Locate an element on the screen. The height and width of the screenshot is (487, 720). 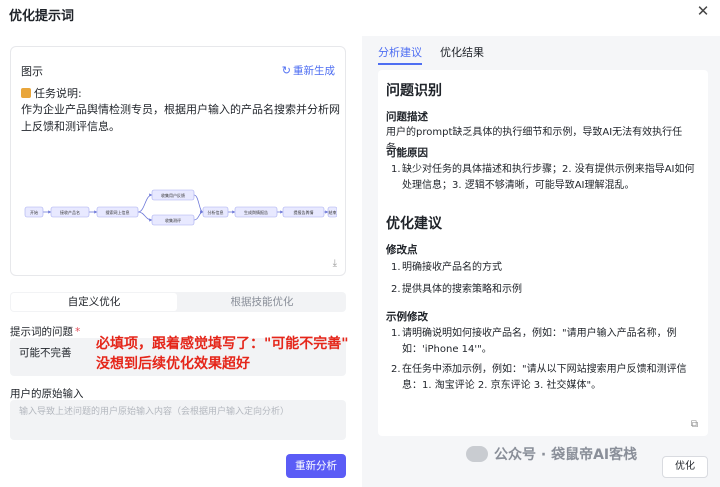
regenerate-button: ↻ 重新生成 is located at coordinates (308, 70).